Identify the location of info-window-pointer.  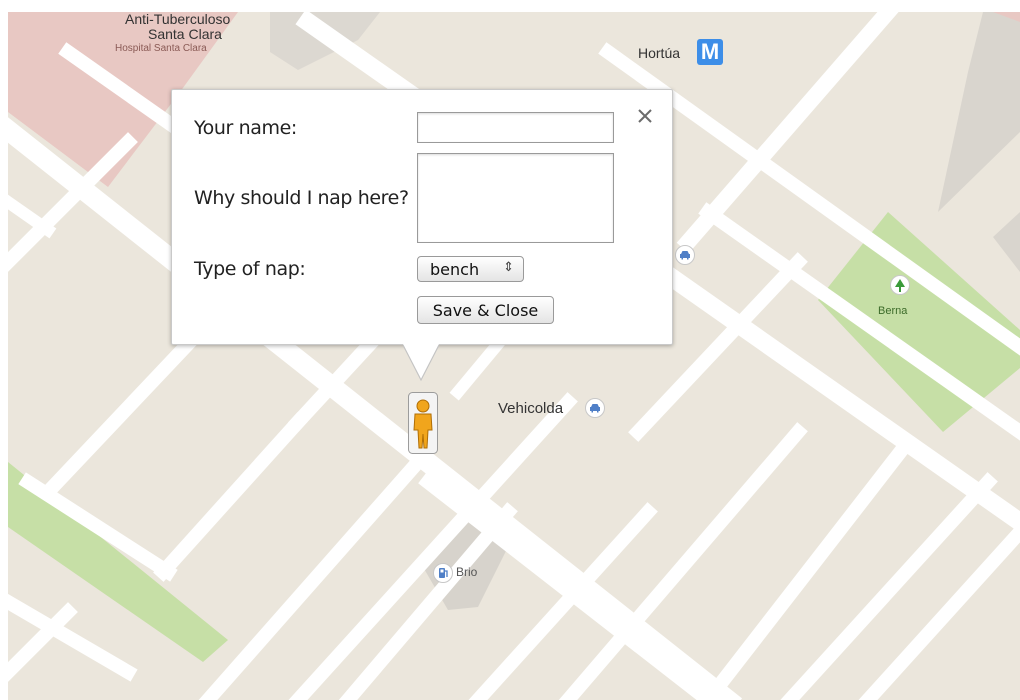
(421, 363).